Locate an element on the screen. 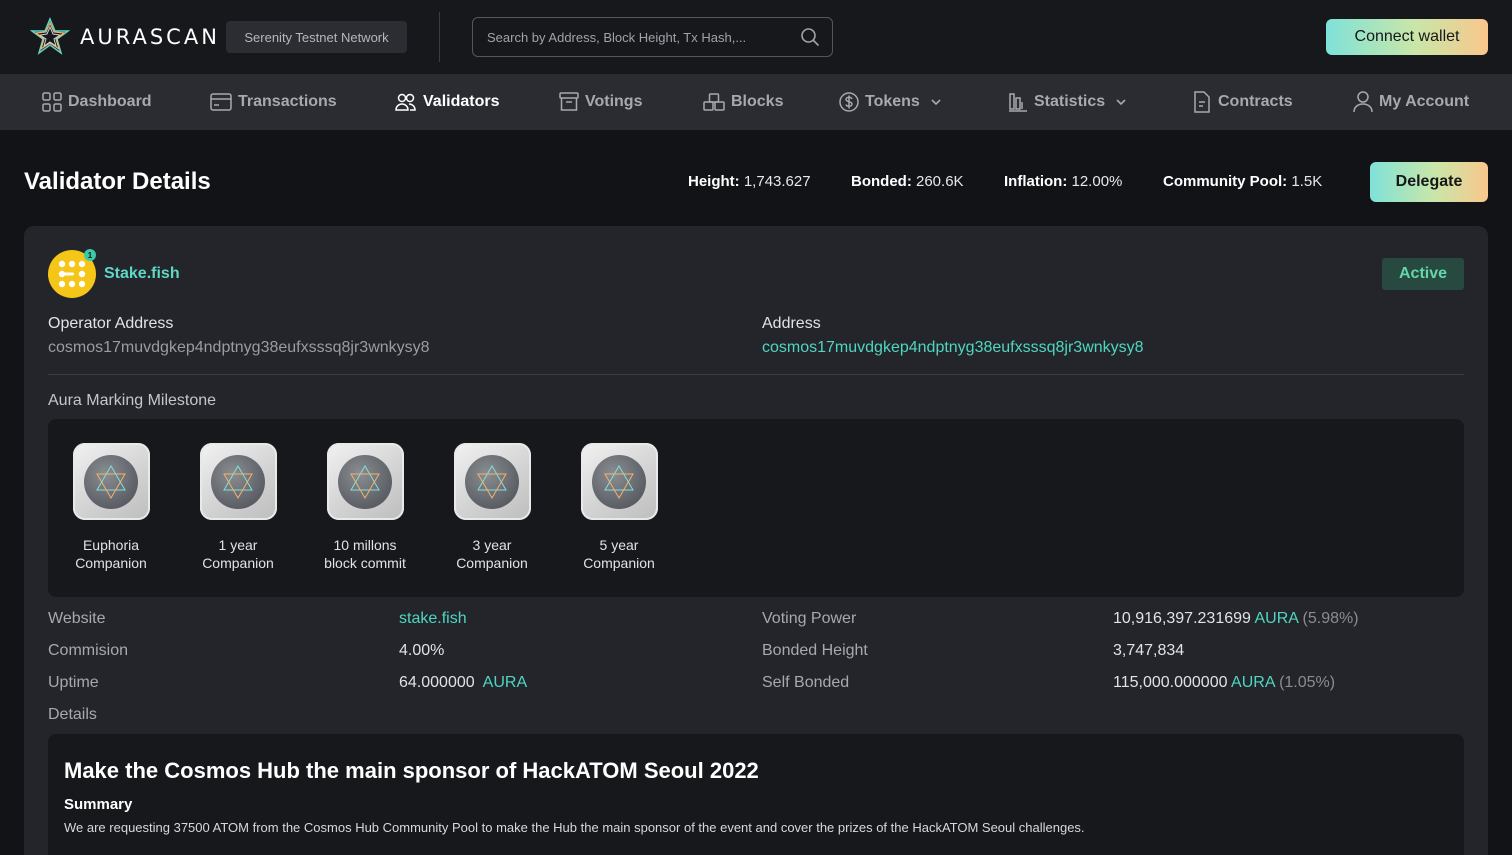  community-pool-label: Community Pool: is located at coordinates (1225, 181).